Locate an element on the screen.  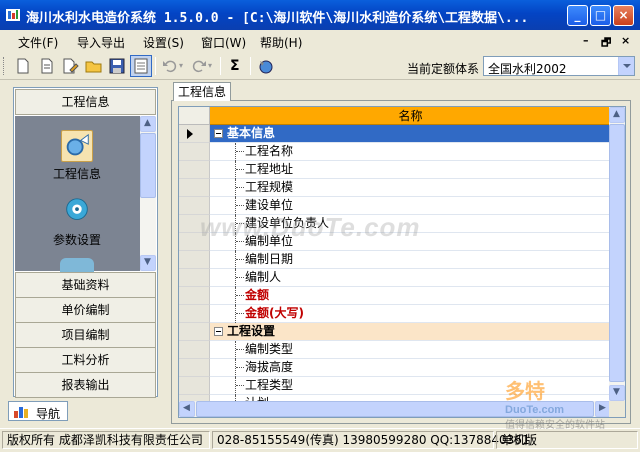
close-button: × is located at coordinates (623, 15).